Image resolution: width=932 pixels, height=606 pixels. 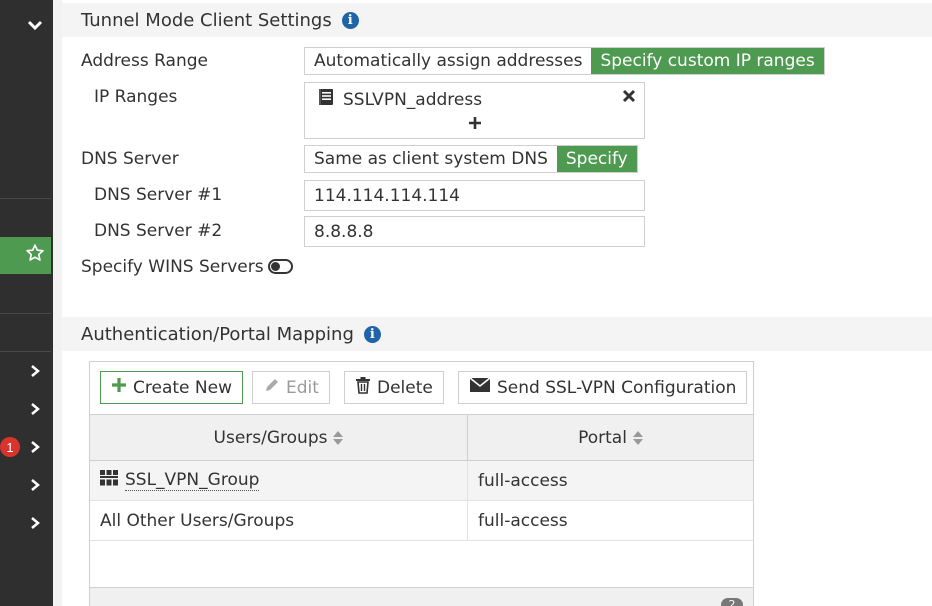 I want to click on table-row: SSL_VPN_Group full-access, so click(x=421, y=481).